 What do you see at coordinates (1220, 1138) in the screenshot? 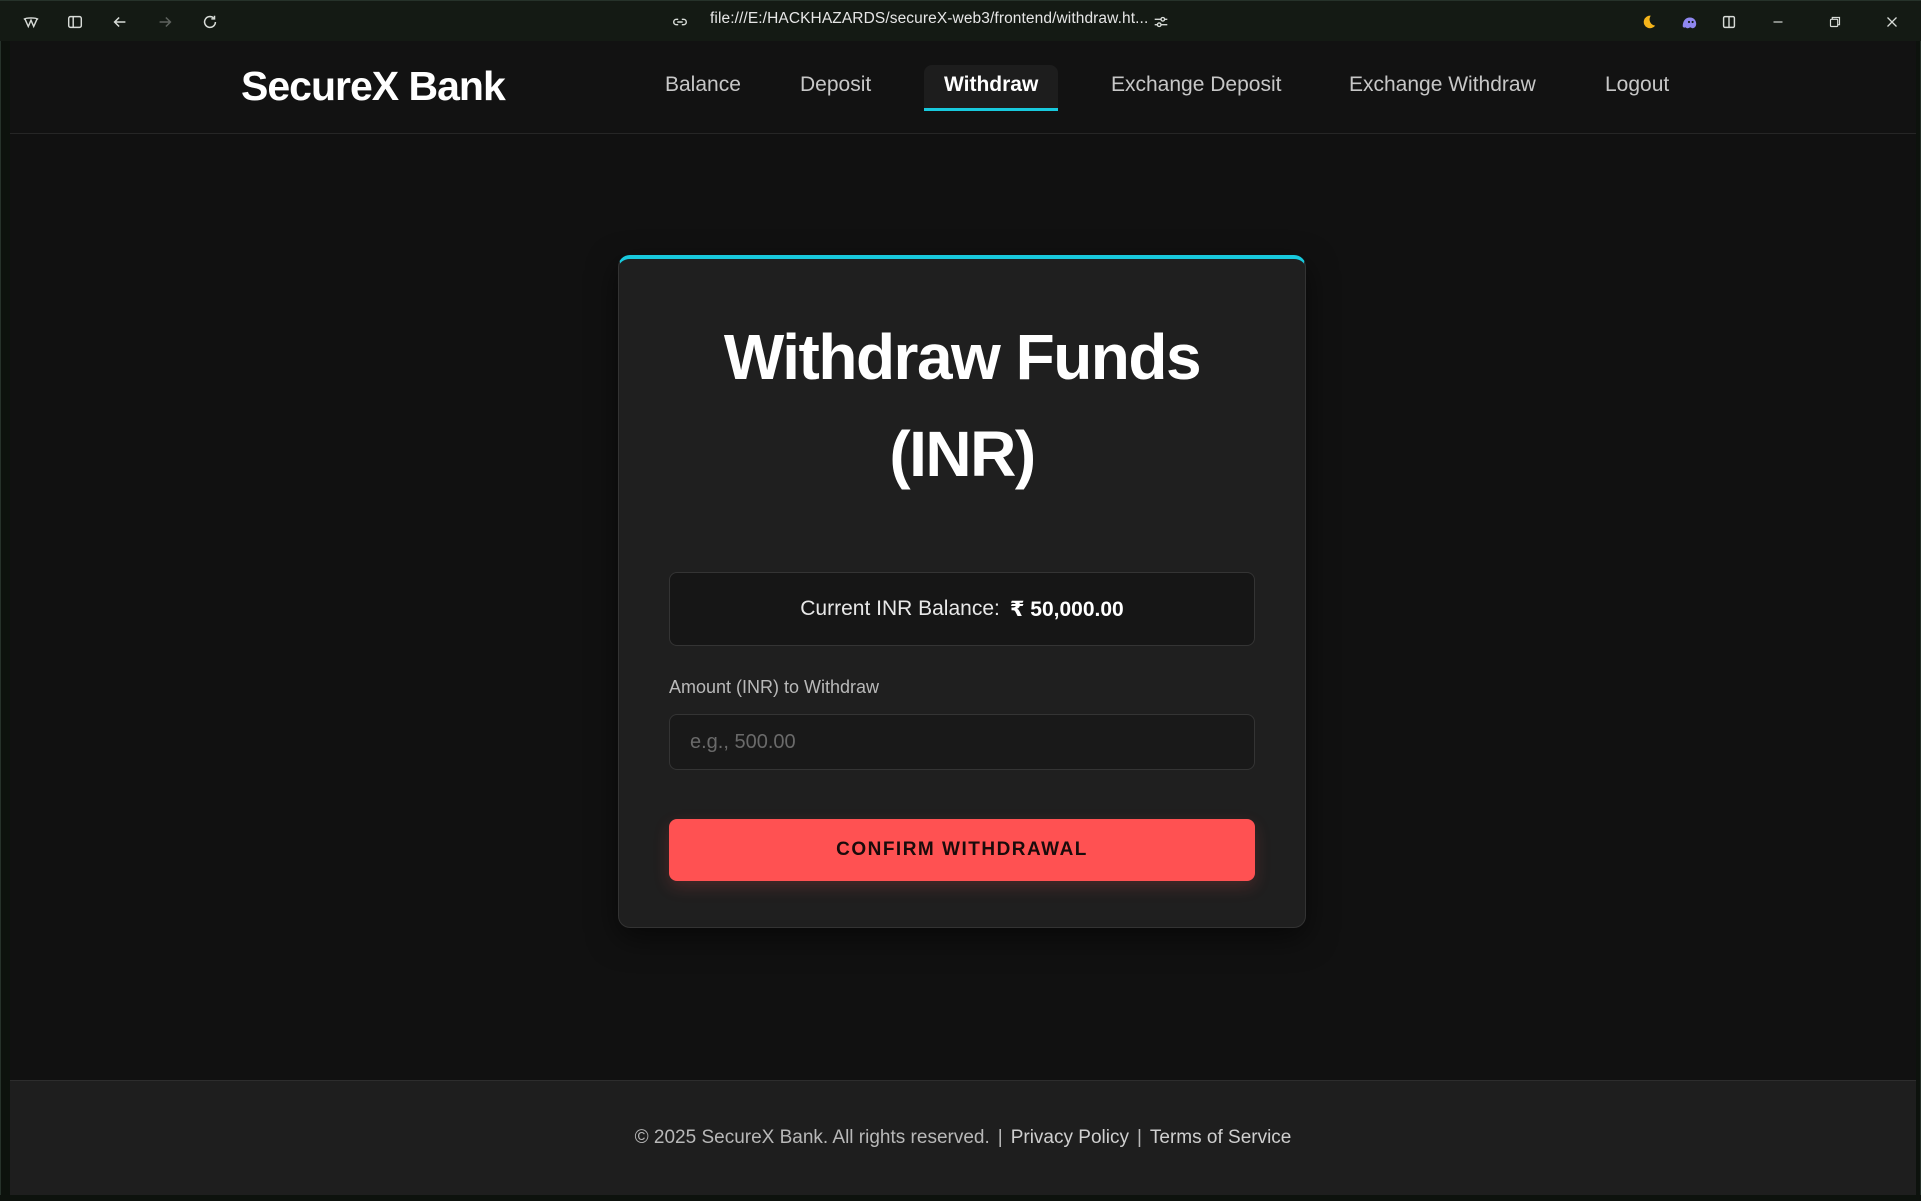
I see `terms-of-service-link: Terms of Service` at bounding box center [1220, 1138].